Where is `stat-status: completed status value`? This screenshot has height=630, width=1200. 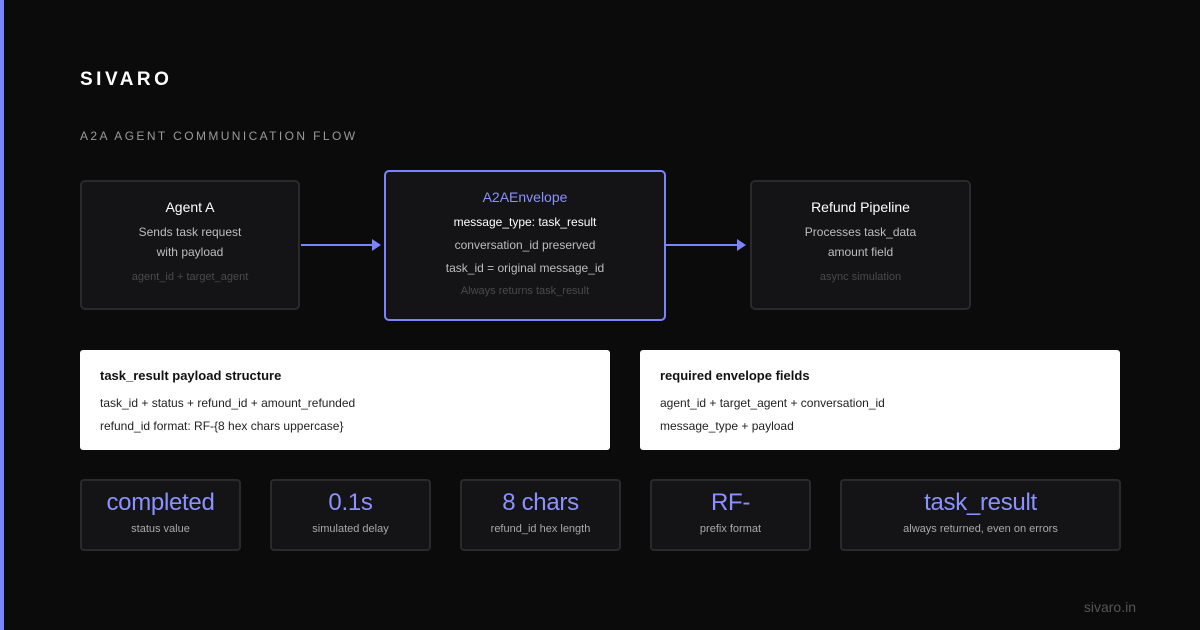 stat-status: completed status value is located at coordinates (160, 515).